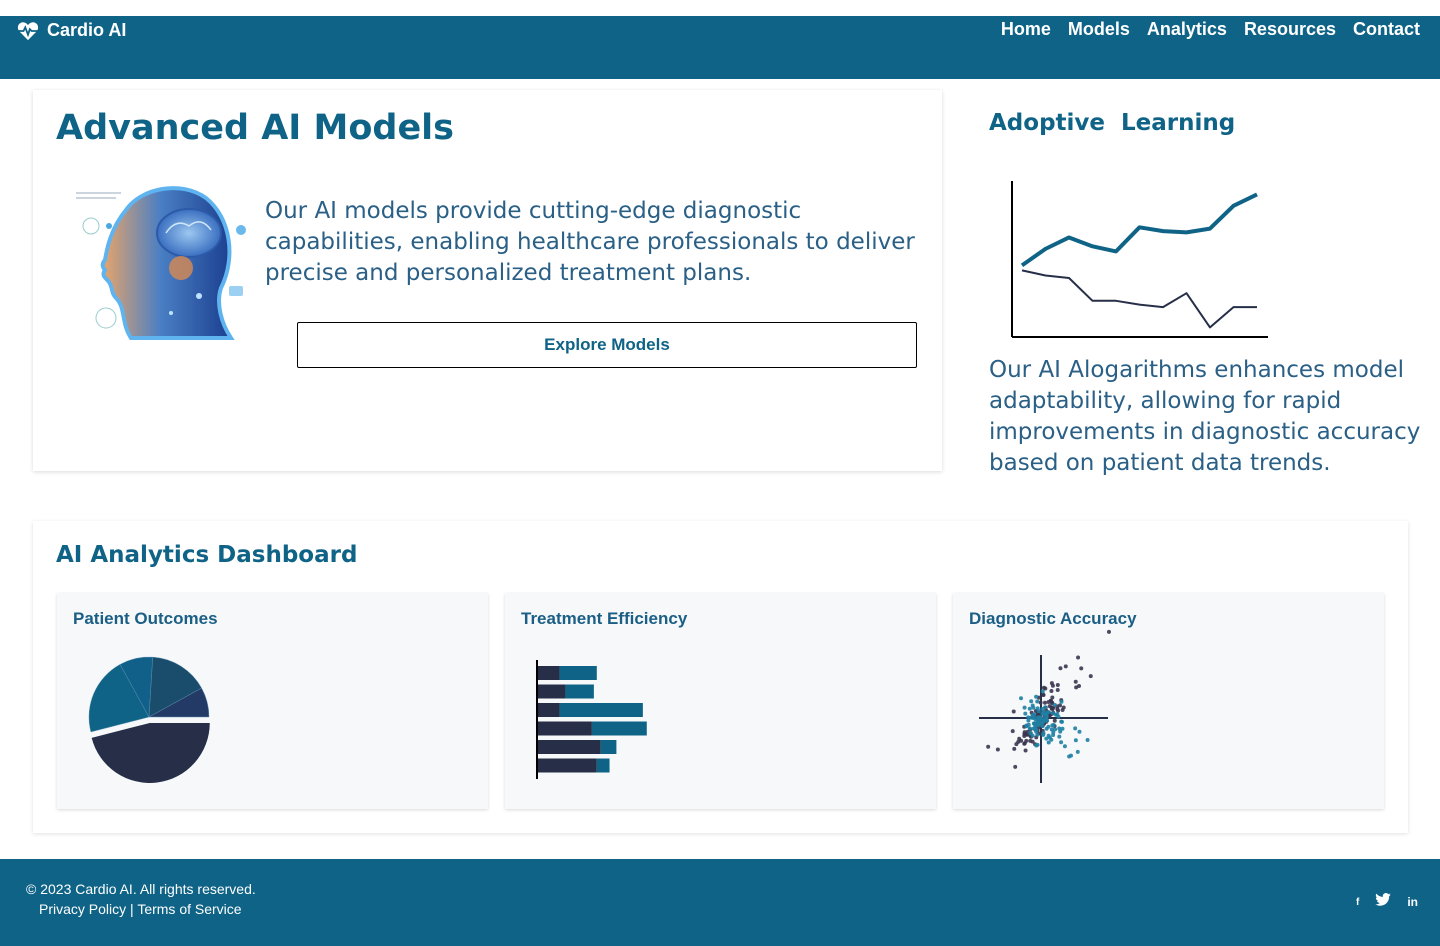 The image size is (1440, 946). Describe the element at coordinates (1187, 29) in the screenshot. I see `nav-analytics: Analytics` at that location.